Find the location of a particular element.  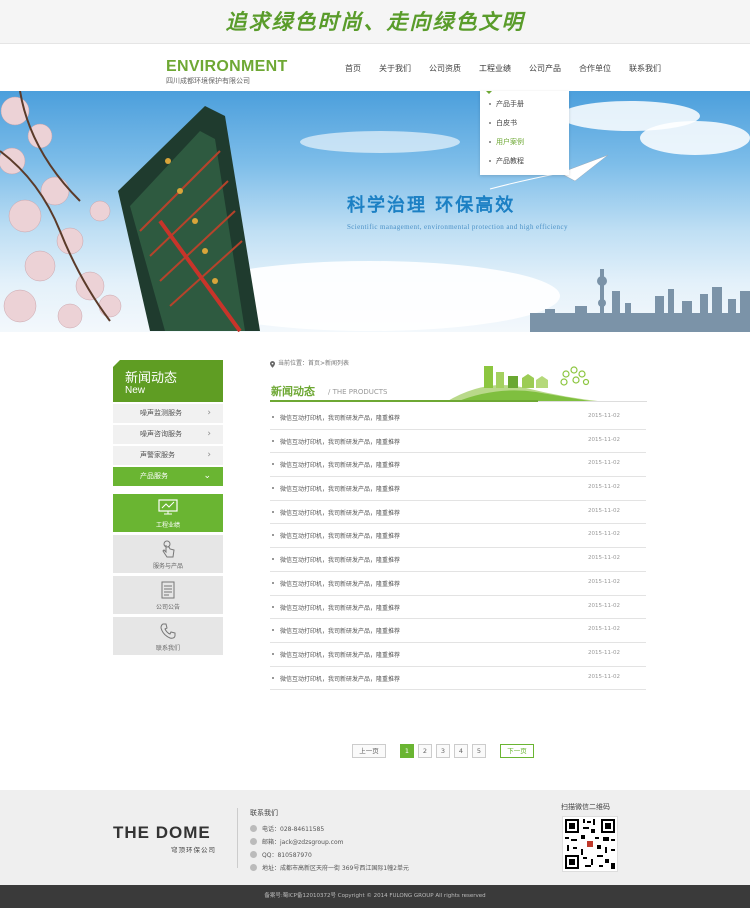

footer-logo: THE DOME is located at coordinates (162, 832).